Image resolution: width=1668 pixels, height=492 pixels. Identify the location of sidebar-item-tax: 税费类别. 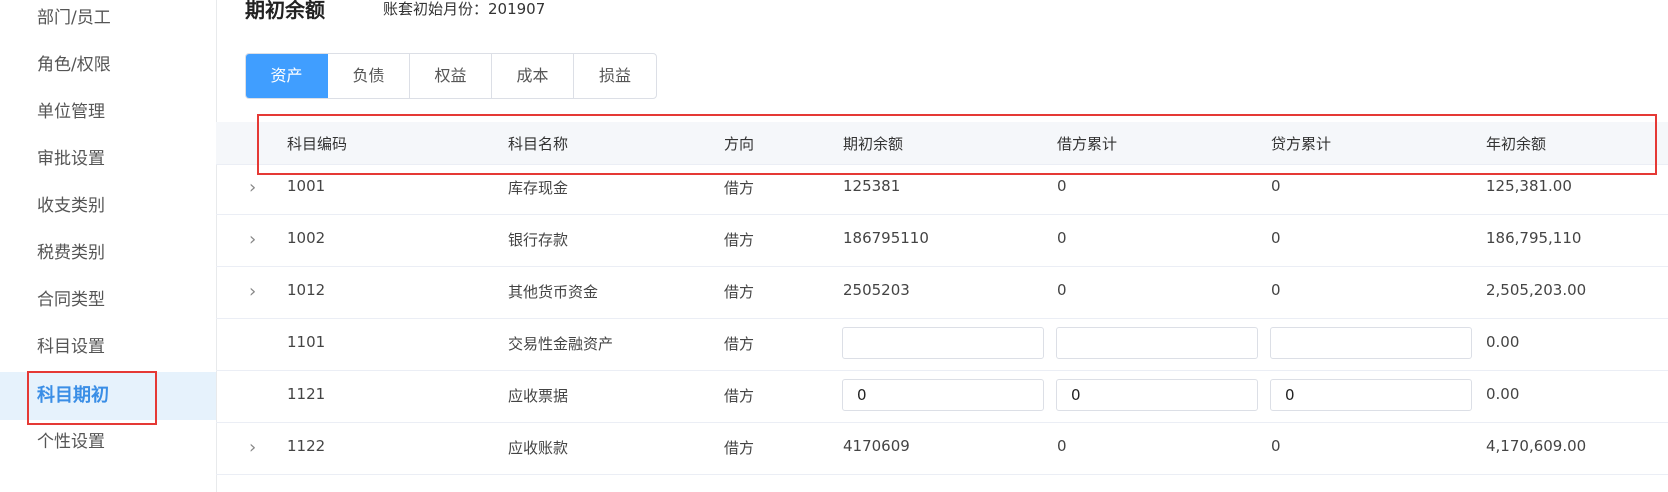
(108, 253).